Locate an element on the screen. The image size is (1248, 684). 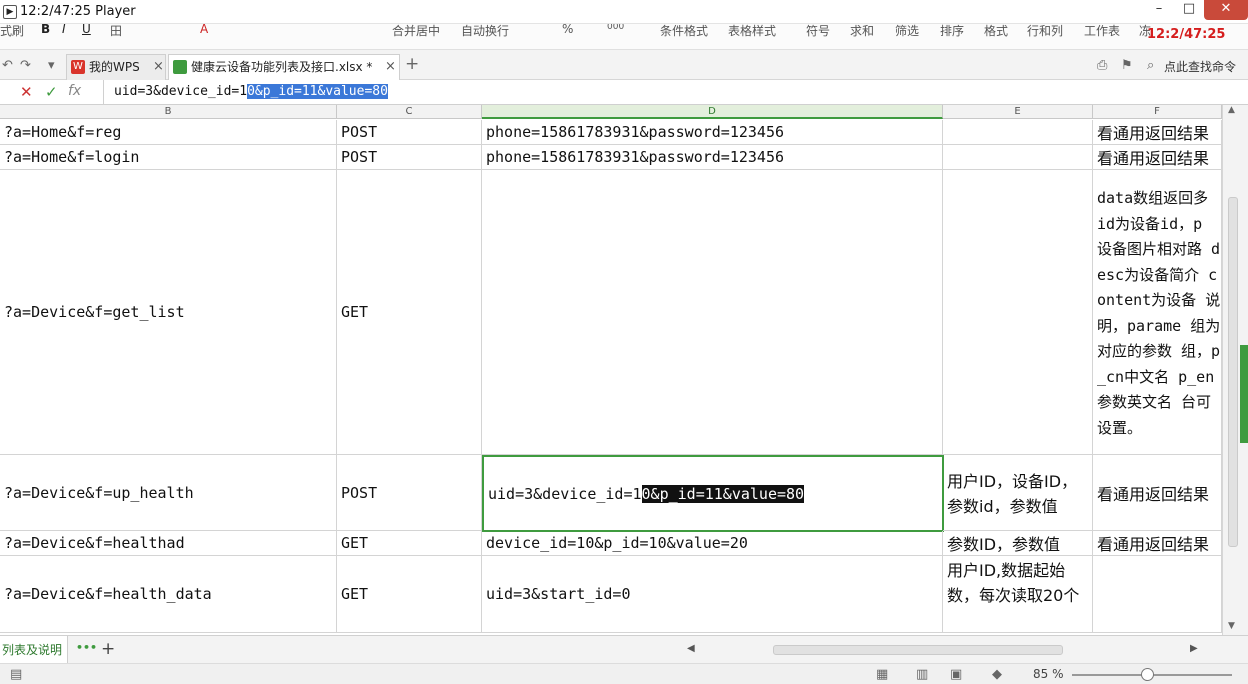
cell-c-get-list: GET is located at coordinates (409, 312).